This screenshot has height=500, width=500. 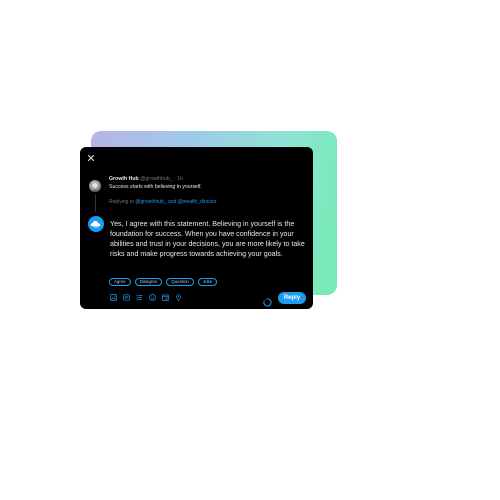 What do you see at coordinates (180, 282) in the screenshot?
I see `chip-question: Question` at bounding box center [180, 282].